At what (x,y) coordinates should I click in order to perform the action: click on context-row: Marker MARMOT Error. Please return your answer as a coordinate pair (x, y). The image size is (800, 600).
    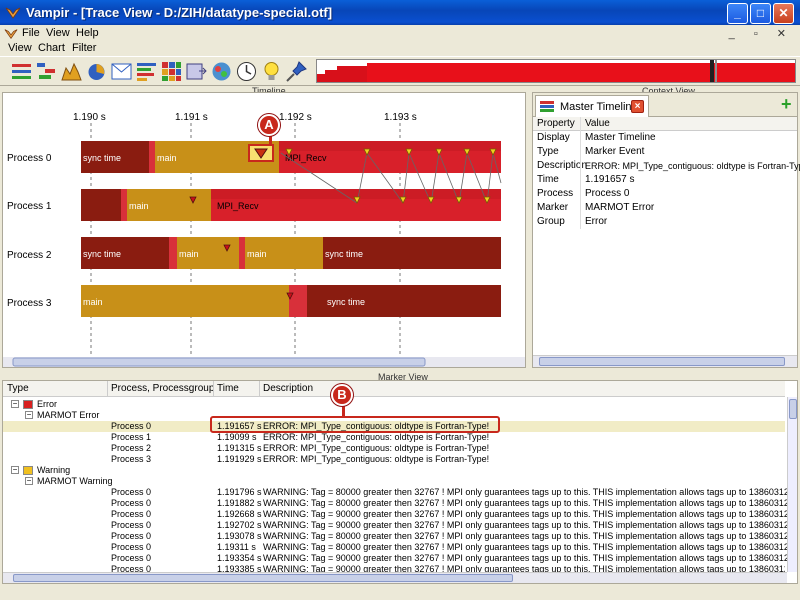
    Looking at the image, I should click on (665, 208).